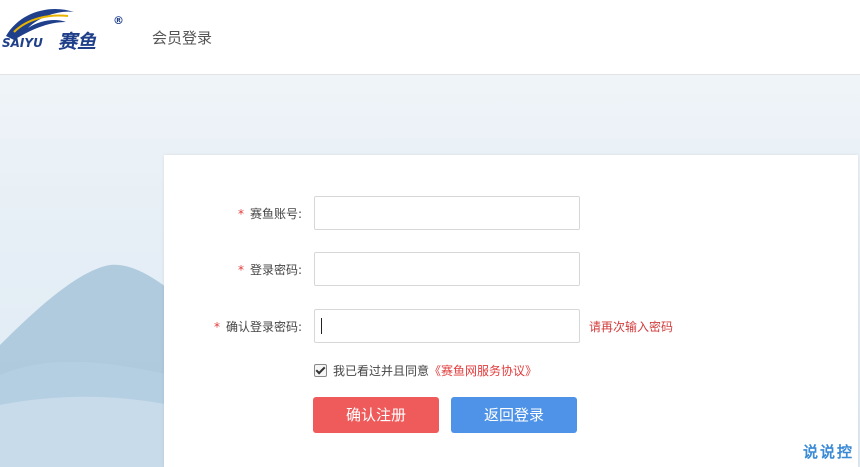 The image size is (860, 467). I want to click on saiyu-logo: SAIYU 赛鱼 ®, so click(65, 32).